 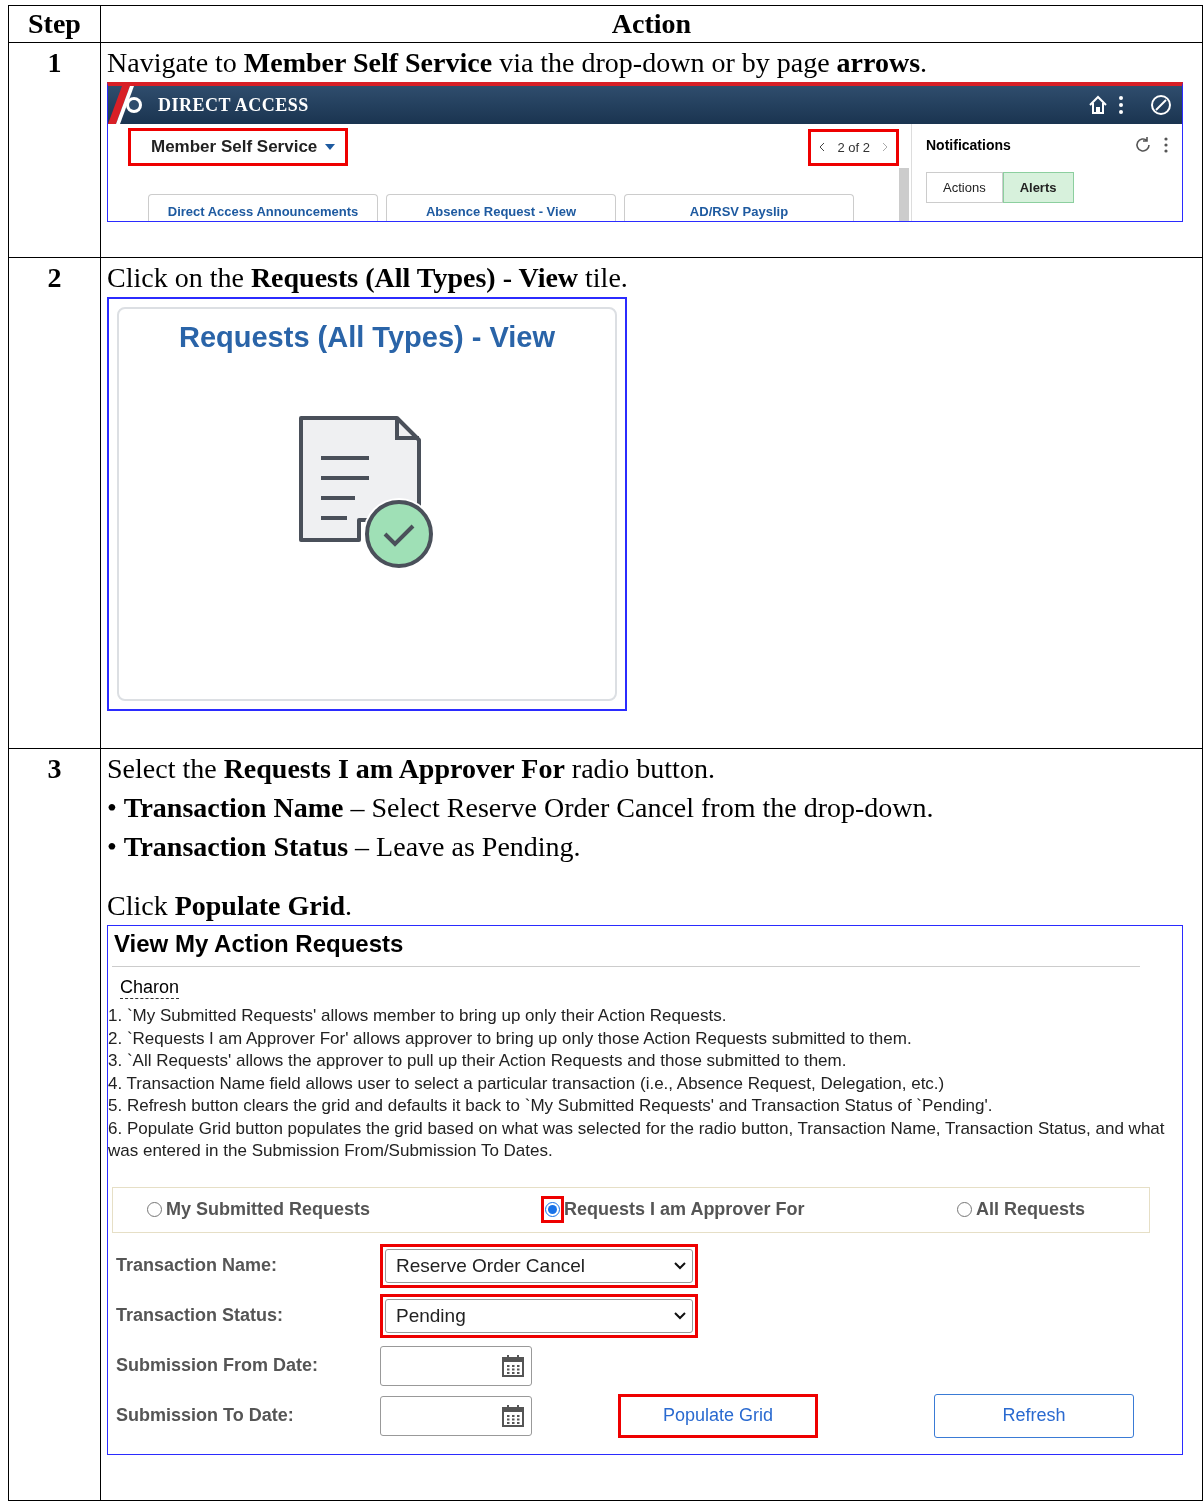 What do you see at coordinates (238, 147) in the screenshot?
I see `homepage-dropdown: Member Self Service` at bounding box center [238, 147].